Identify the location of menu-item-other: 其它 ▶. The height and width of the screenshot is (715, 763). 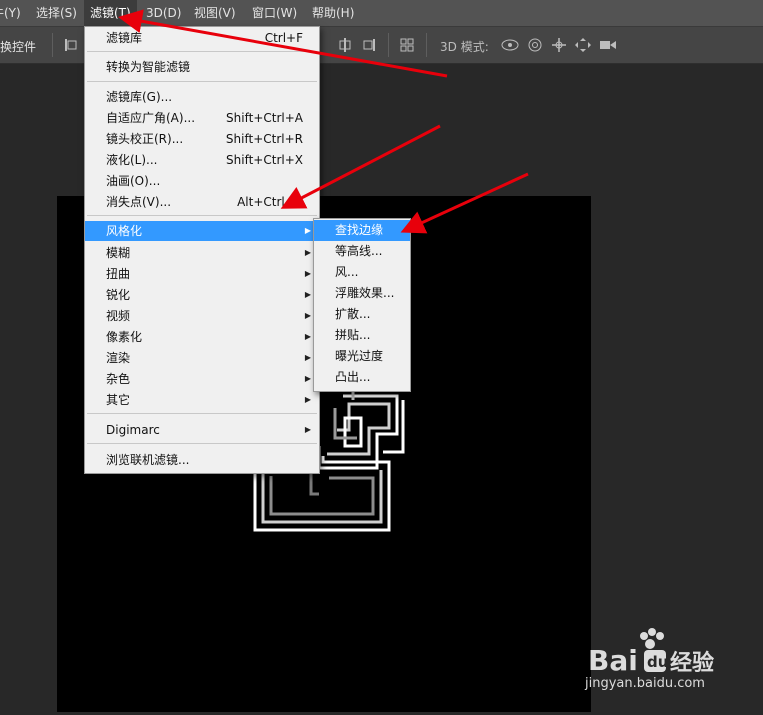
(202, 400).